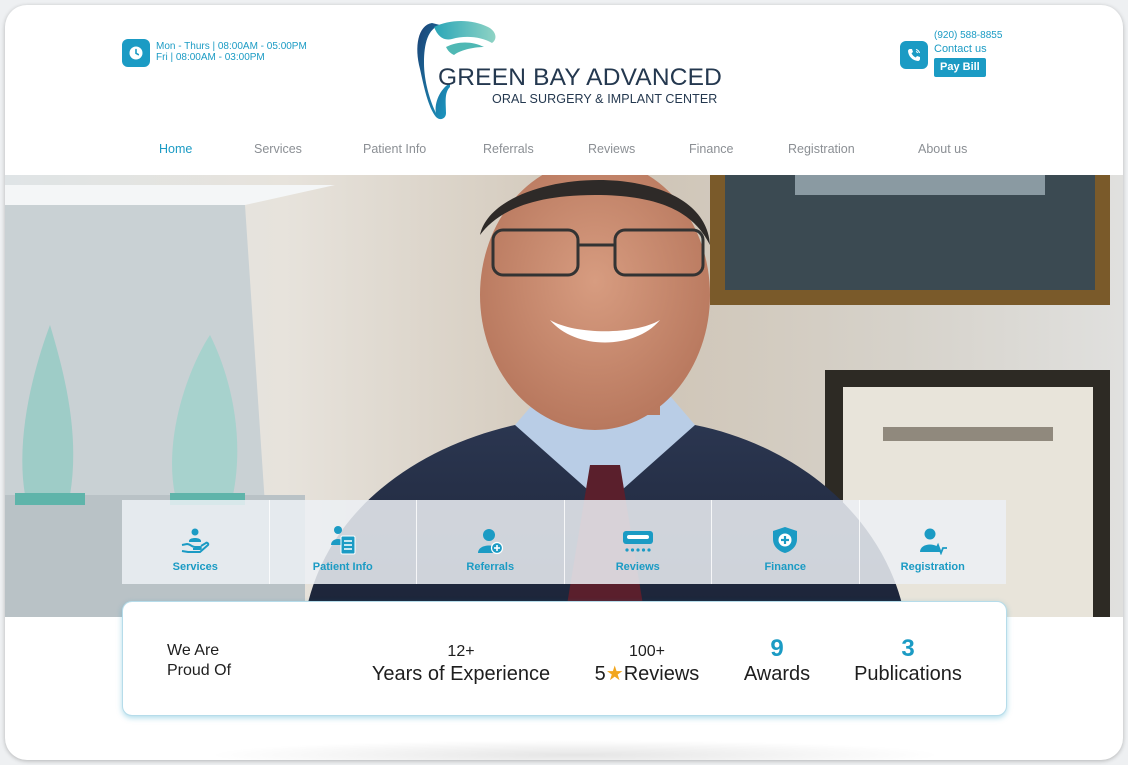 The image size is (1128, 765). Describe the element at coordinates (195, 567) in the screenshot. I see `quick-link-label: Services` at that location.